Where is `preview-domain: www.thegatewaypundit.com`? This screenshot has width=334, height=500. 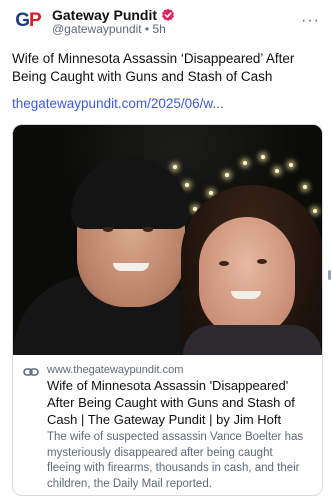 preview-domain: www.thegatewaypundit.com is located at coordinates (115, 370).